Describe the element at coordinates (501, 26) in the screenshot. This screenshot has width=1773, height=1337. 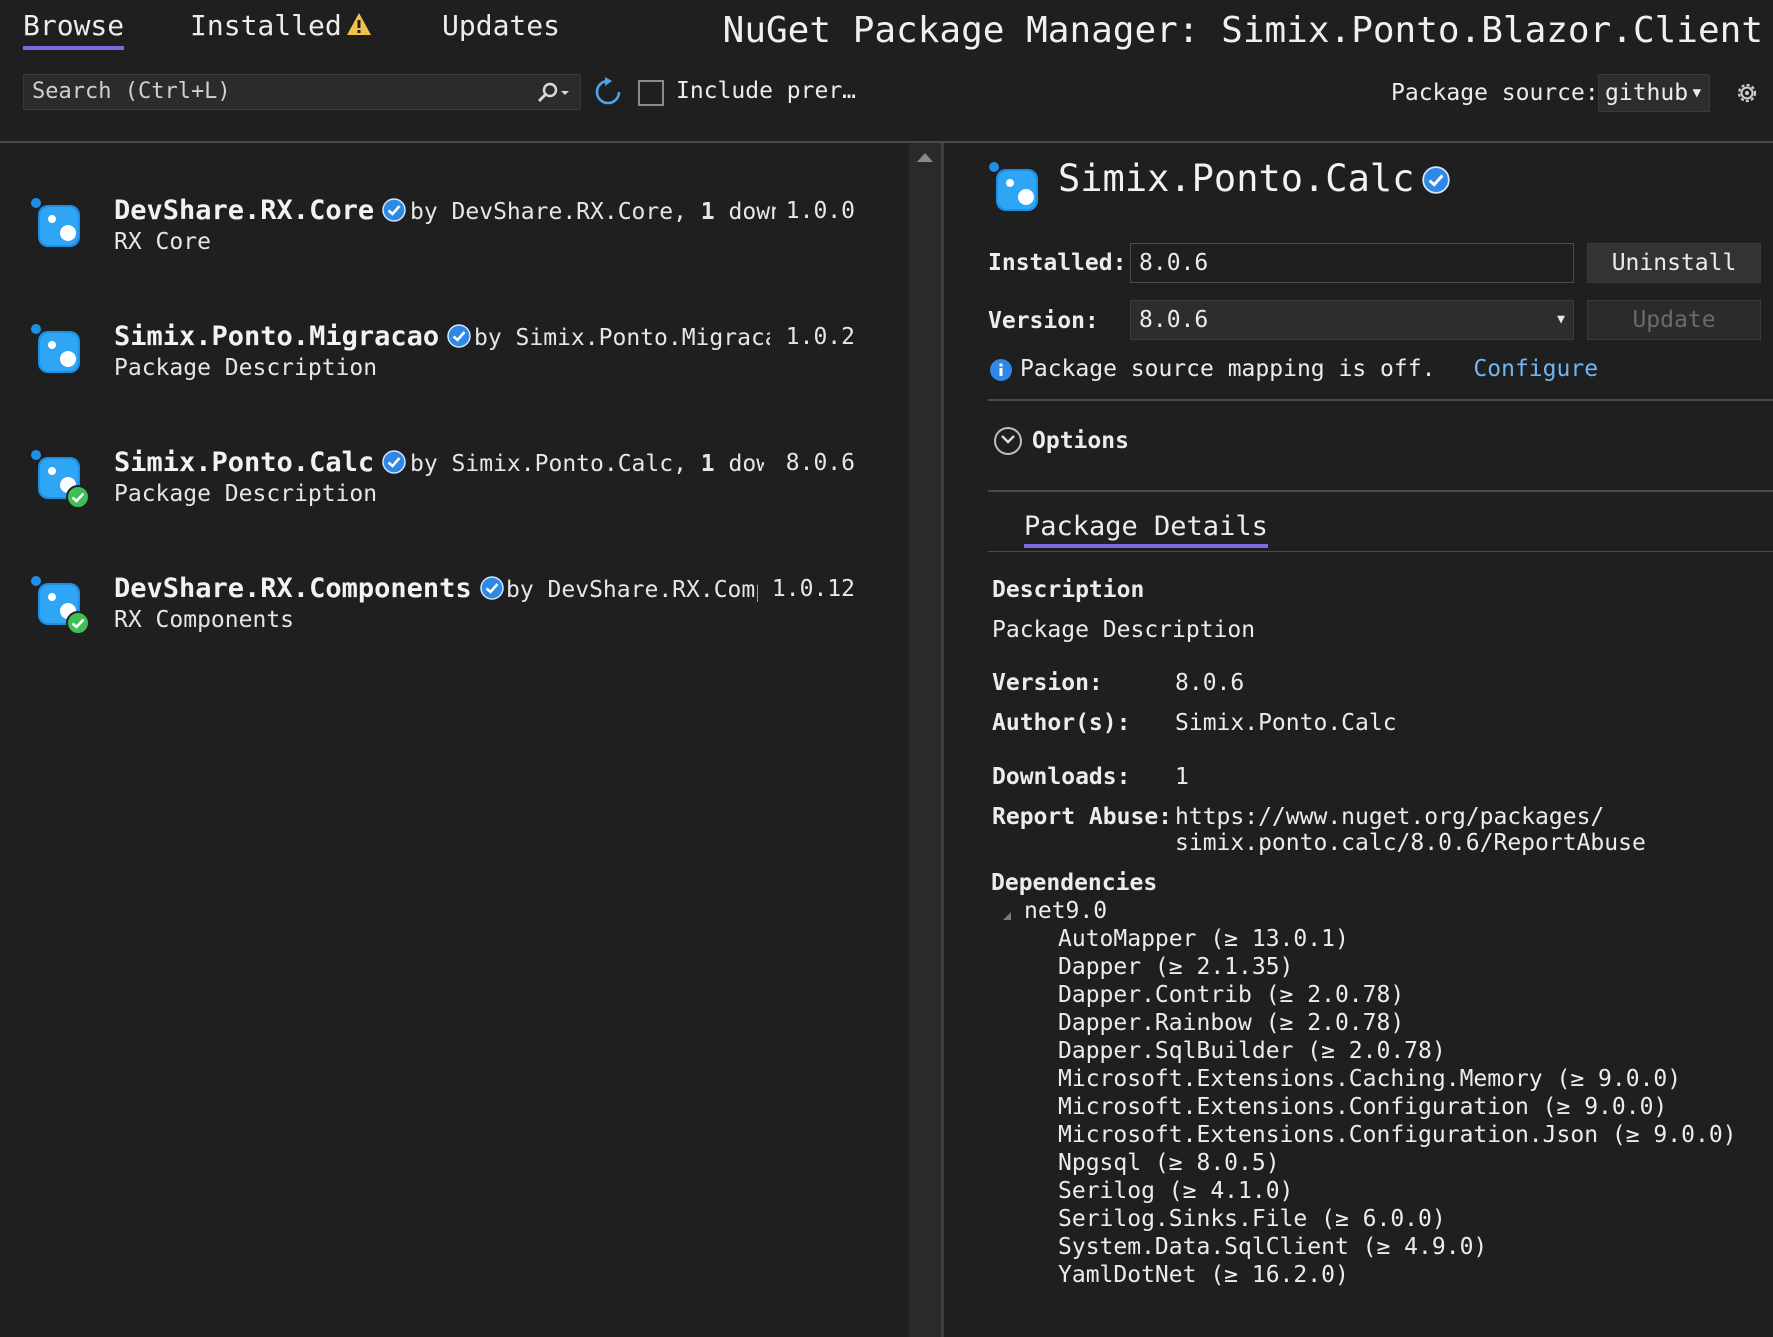
I see `tab-updates: Updates` at that location.